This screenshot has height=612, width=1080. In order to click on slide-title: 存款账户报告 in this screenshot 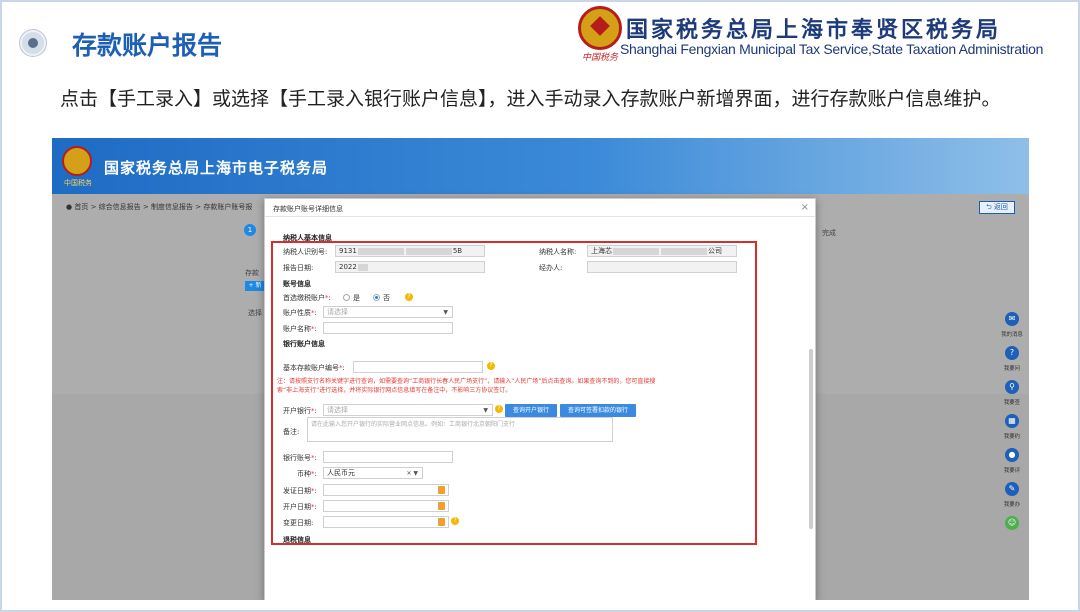, I will do `click(147, 45)`.